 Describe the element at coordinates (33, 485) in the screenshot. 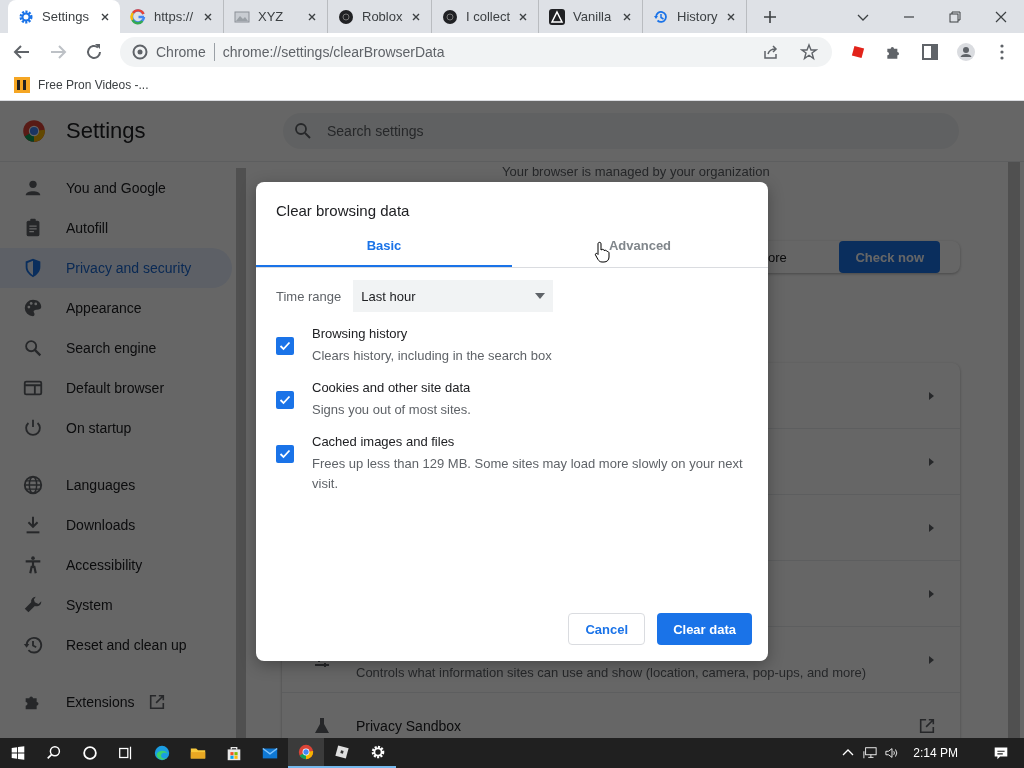

I see `globe-icon` at that location.